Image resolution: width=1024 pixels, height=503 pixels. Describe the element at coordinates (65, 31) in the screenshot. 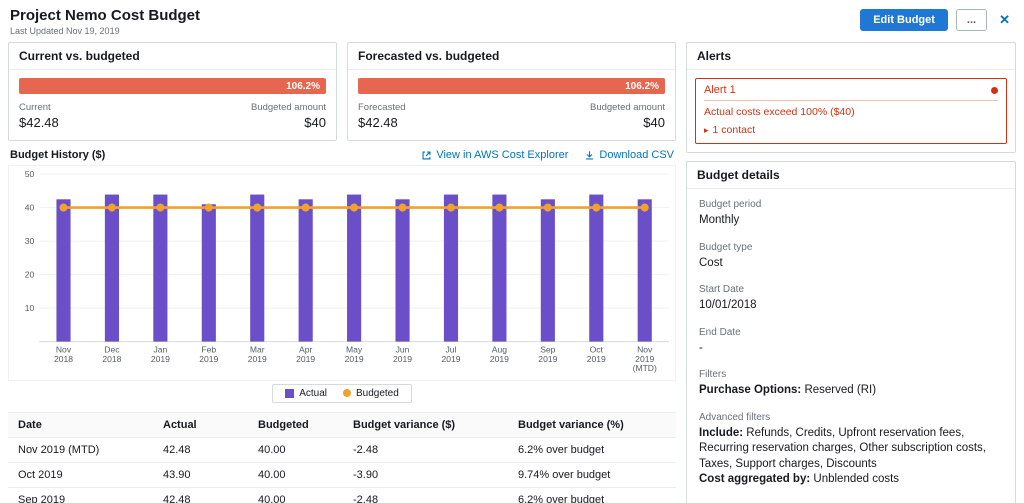

I see `last-updated-text: Last Updated Nov 19, 2019` at that location.